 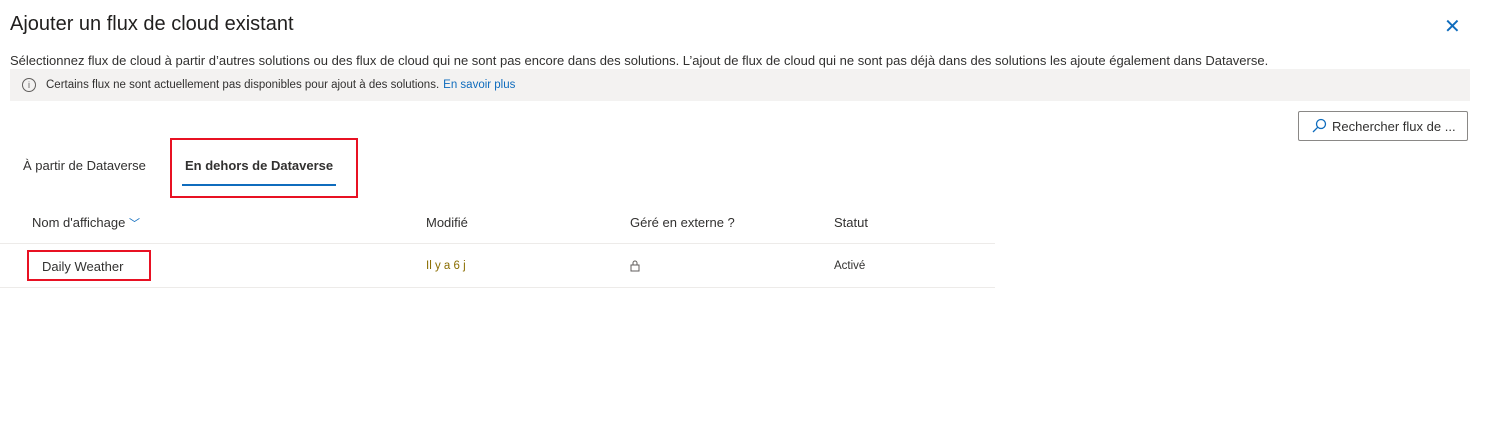 What do you see at coordinates (29, 85) in the screenshot?
I see `info-icon: i` at bounding box center [29, 85].